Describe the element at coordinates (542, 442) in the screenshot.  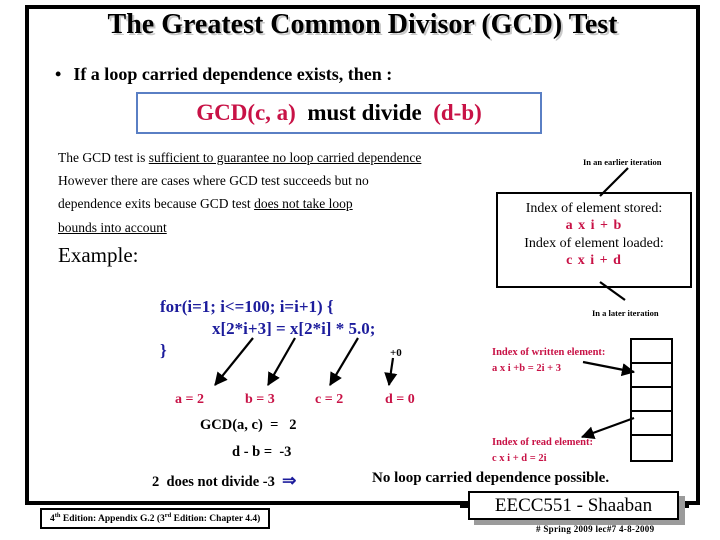
I see `read-element-label: Index of read element:` at that location.